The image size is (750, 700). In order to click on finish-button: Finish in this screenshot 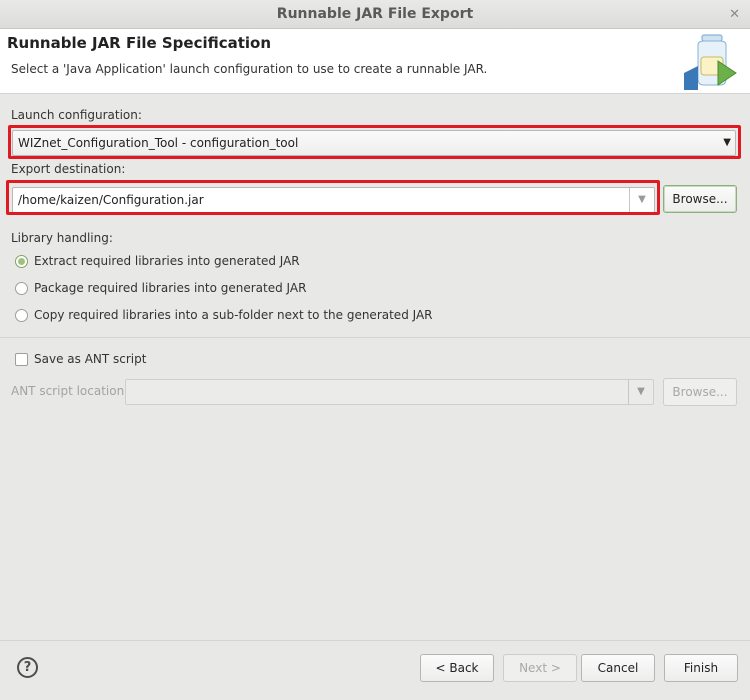, I will do `click(701, 668)`.